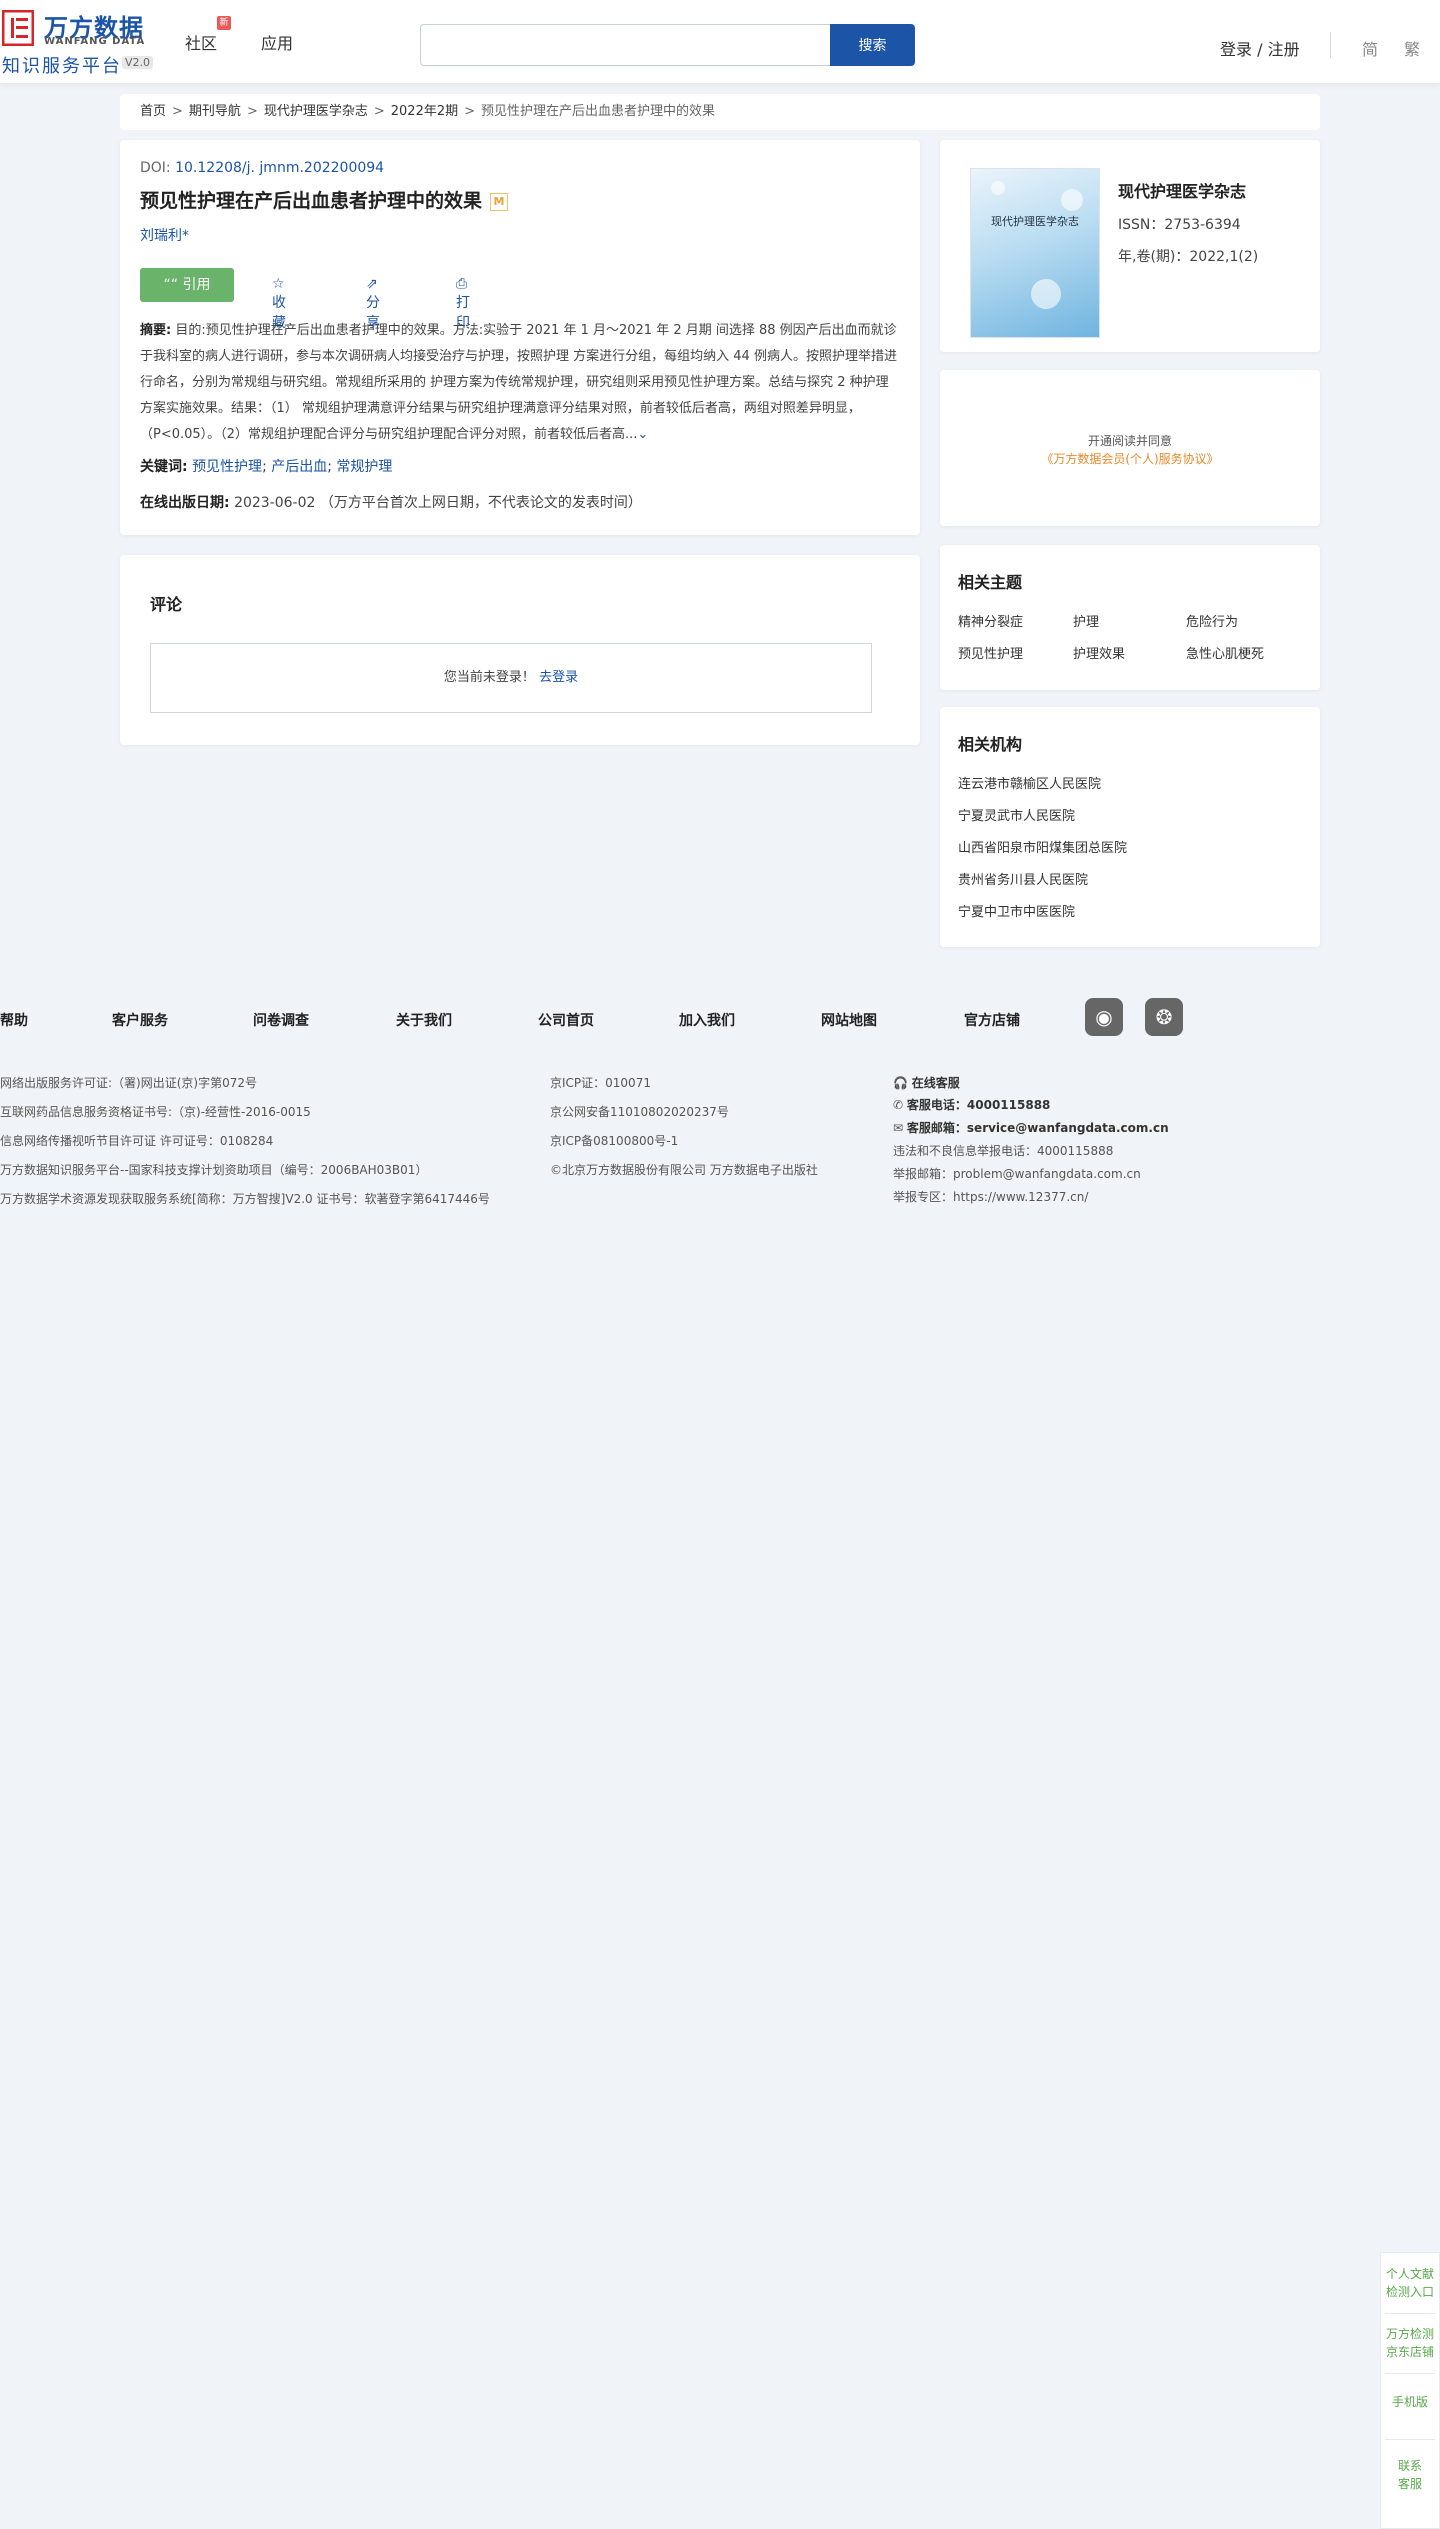 This screenshot has width=1440, height=2529. Describe the element at coordinates (1023, 878) in the screenshot. I see `org-link: 贵州省务川县人民医院` at that location.